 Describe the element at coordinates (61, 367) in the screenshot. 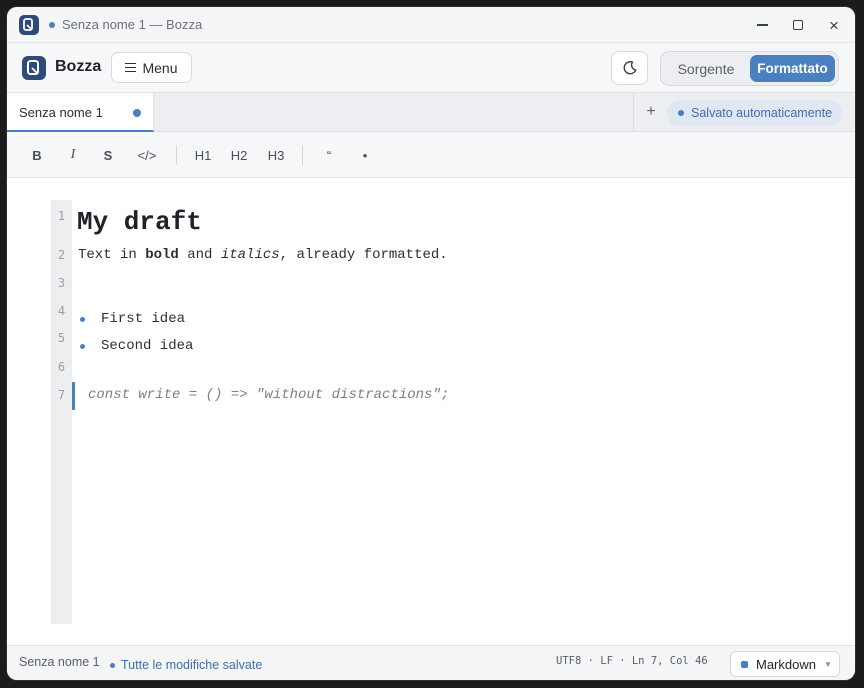

I see `line-number: 6` at that location.